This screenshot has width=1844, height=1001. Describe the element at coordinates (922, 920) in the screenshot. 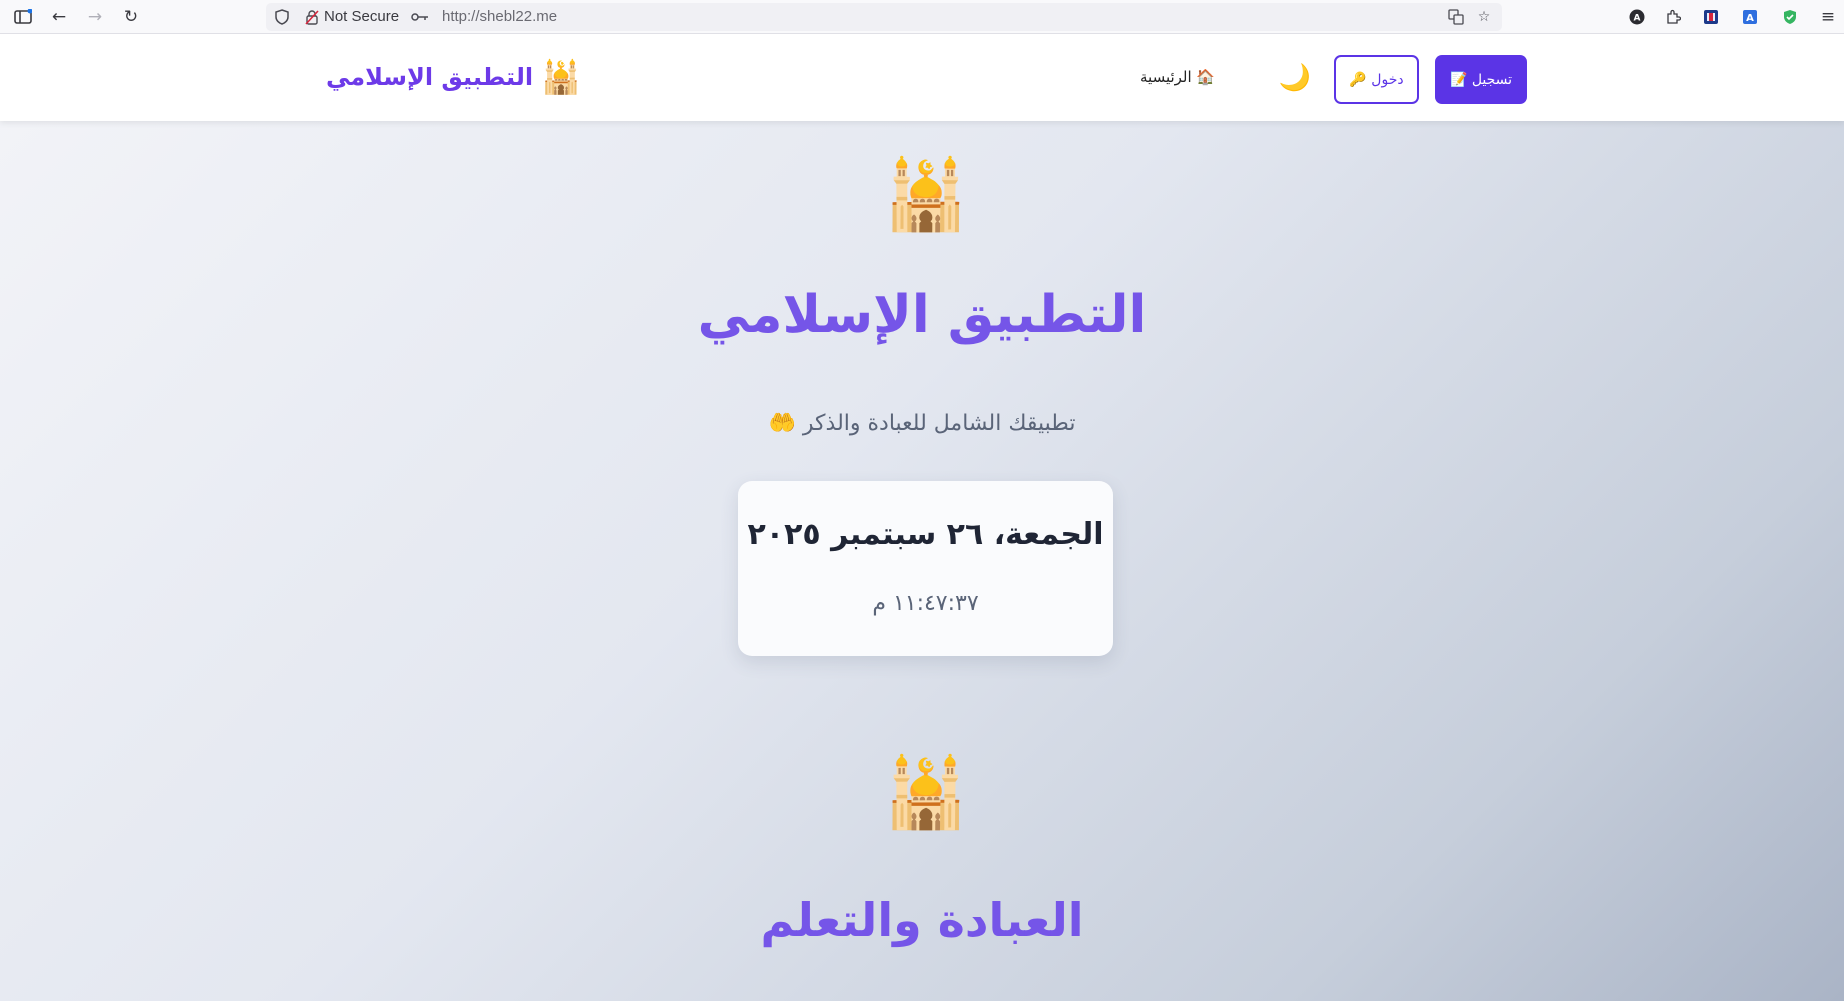

I see `section-title: العبادة والتعلم` at that location.